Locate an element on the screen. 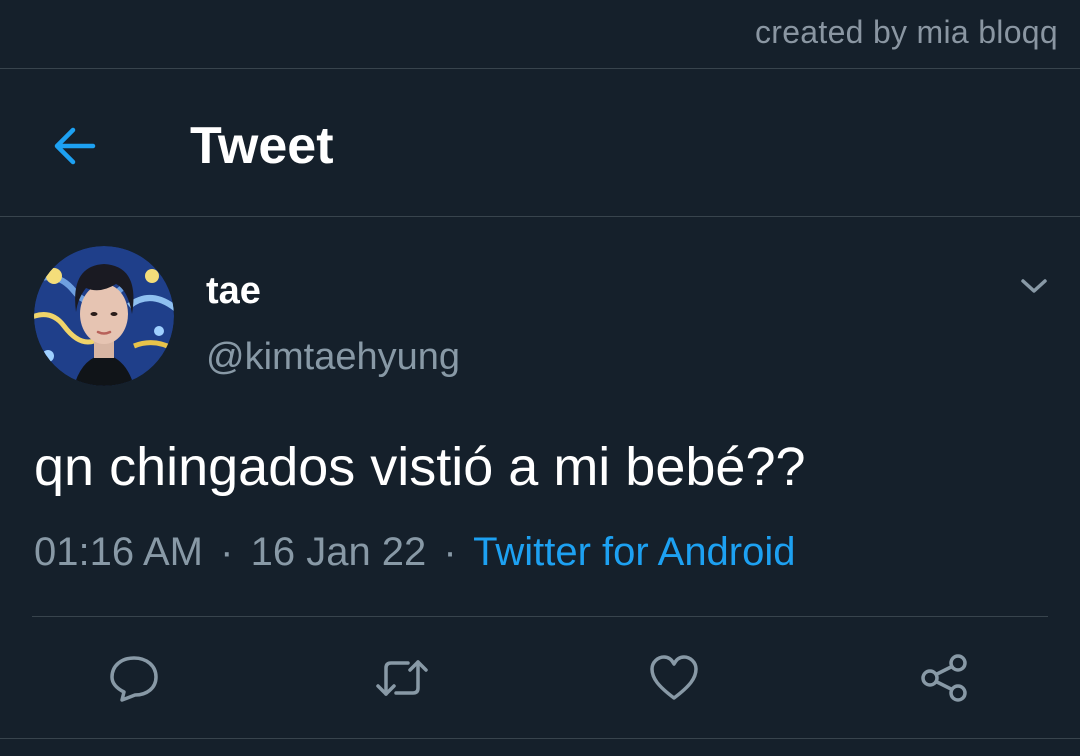 The width and height of the screenshot is (1080, 756). reply-icon is located at coordinates (134, 679).